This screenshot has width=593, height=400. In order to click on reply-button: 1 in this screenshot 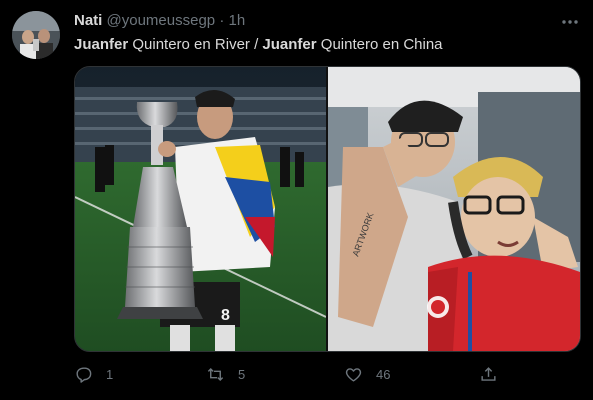, I will do `click(93, 374)`.